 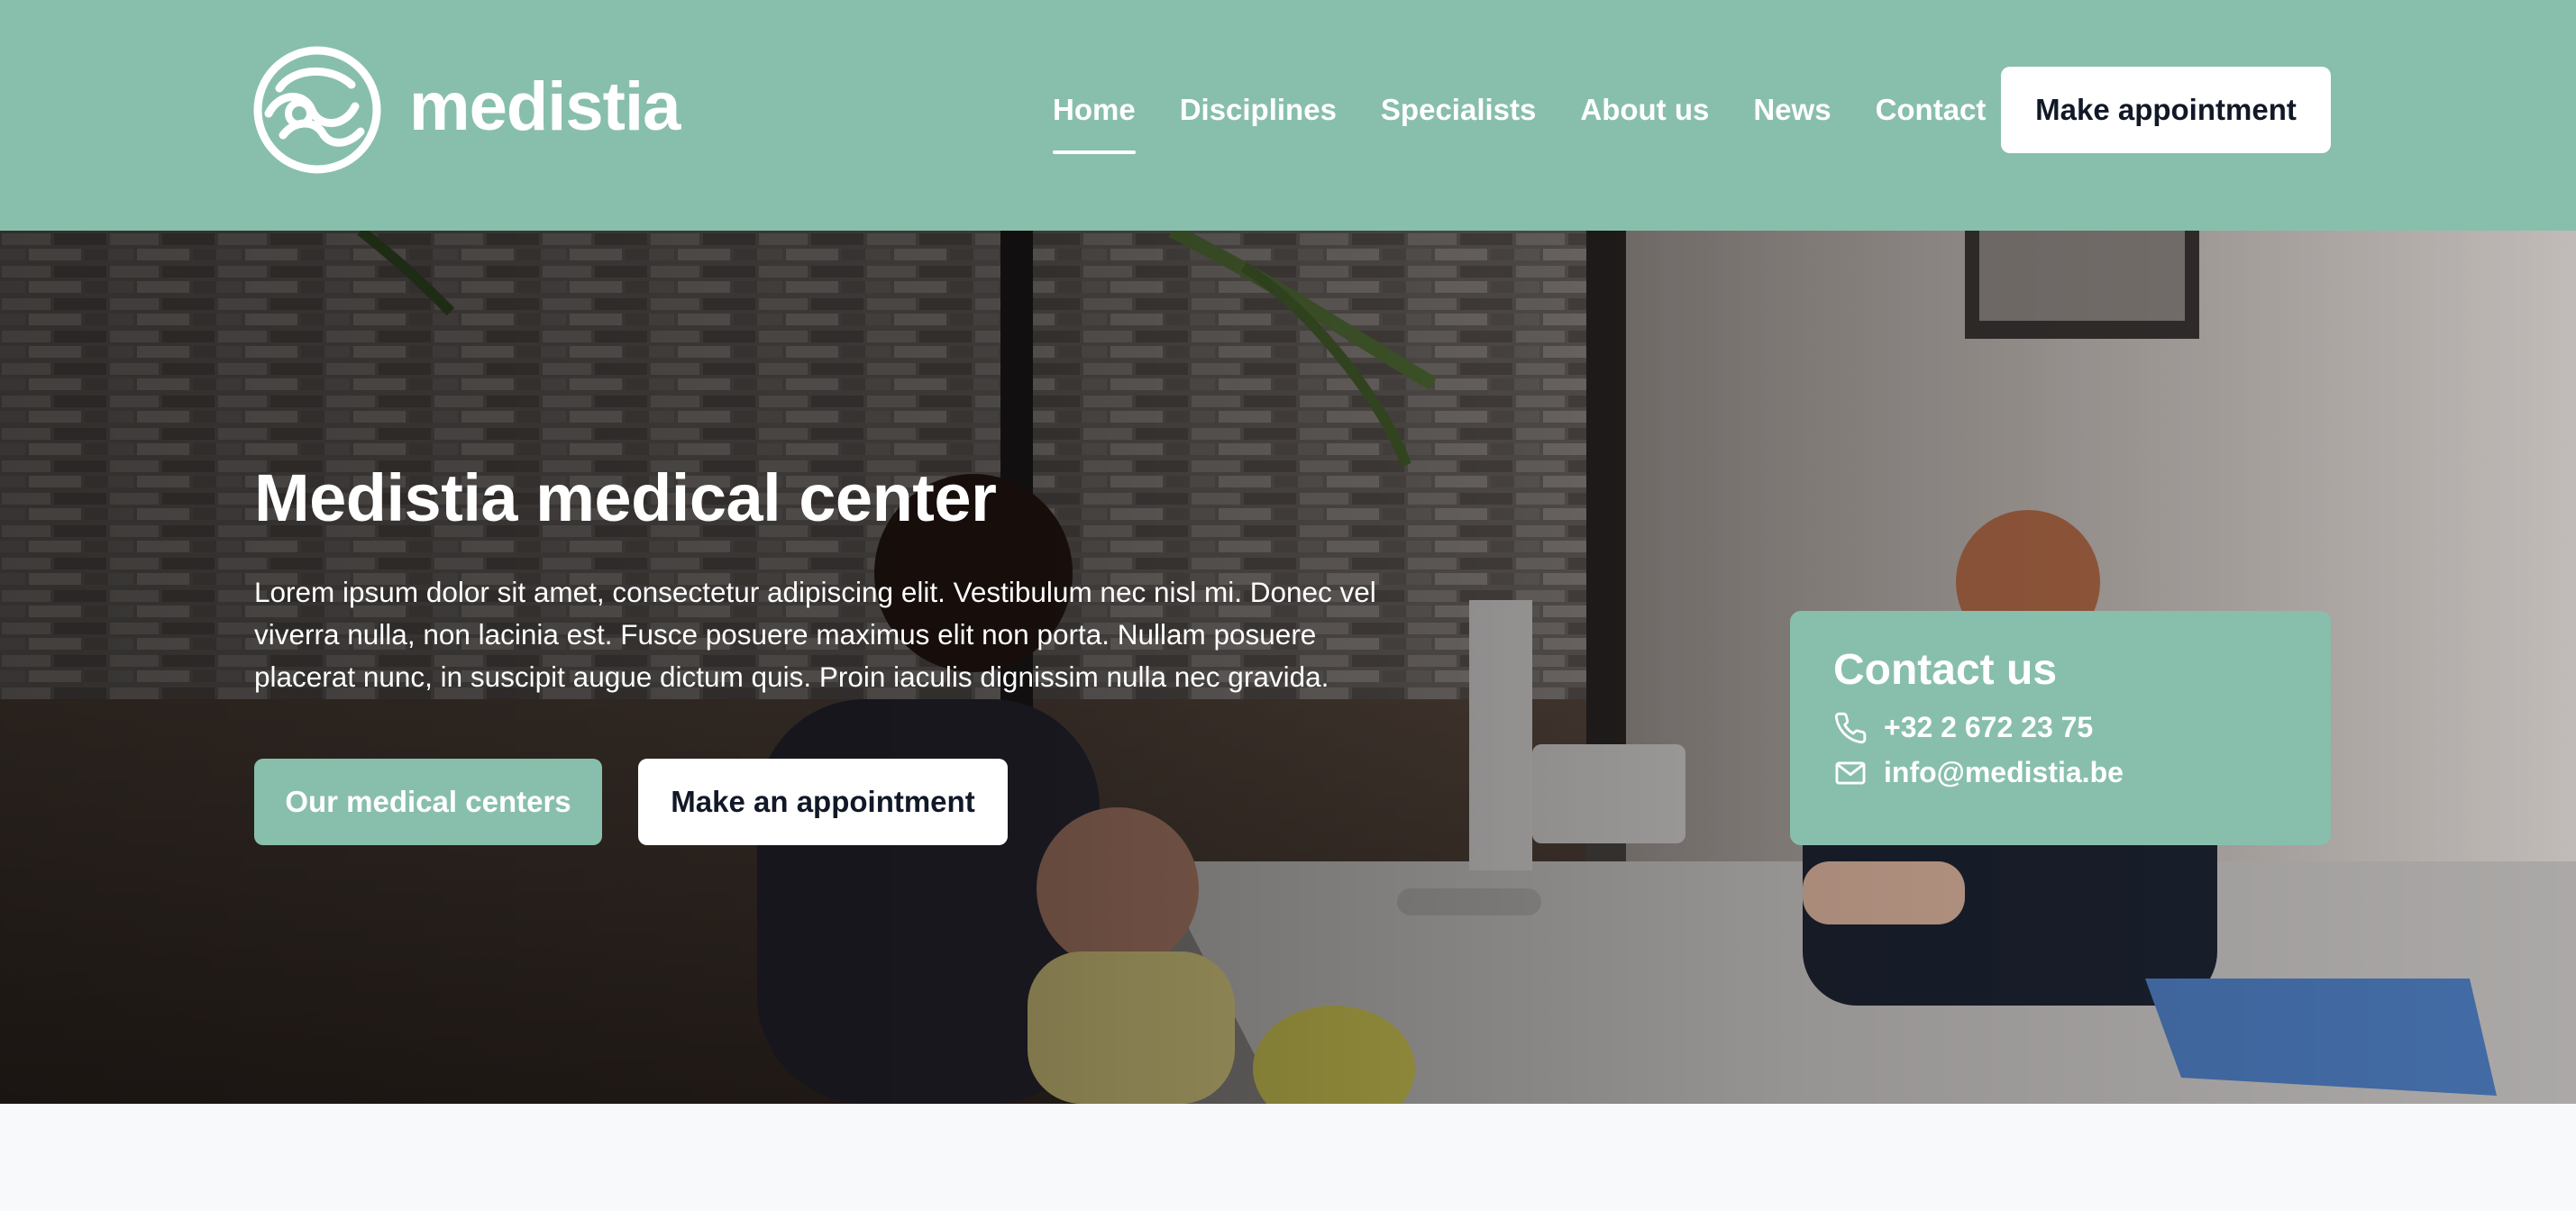 What do you see at coordinates (1945, 670) in the screenshot?
I see `contact-title: Contact us` at bounding box center [1945, 670].